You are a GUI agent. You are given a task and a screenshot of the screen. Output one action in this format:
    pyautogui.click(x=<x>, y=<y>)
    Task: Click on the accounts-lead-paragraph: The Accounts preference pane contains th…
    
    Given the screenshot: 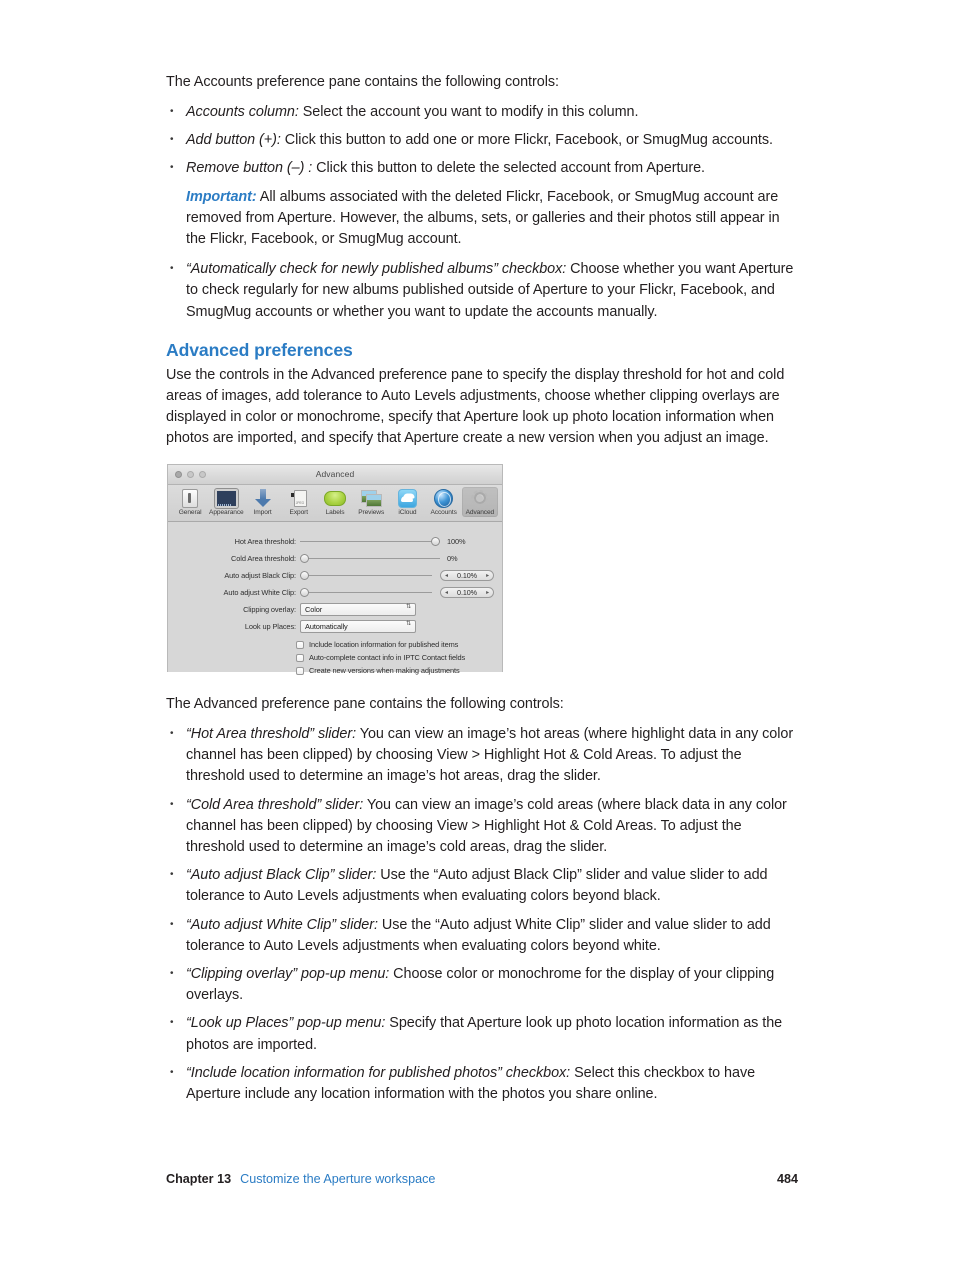 What is the action you would take?
    pyautogui.click(x=362, y=82)
    